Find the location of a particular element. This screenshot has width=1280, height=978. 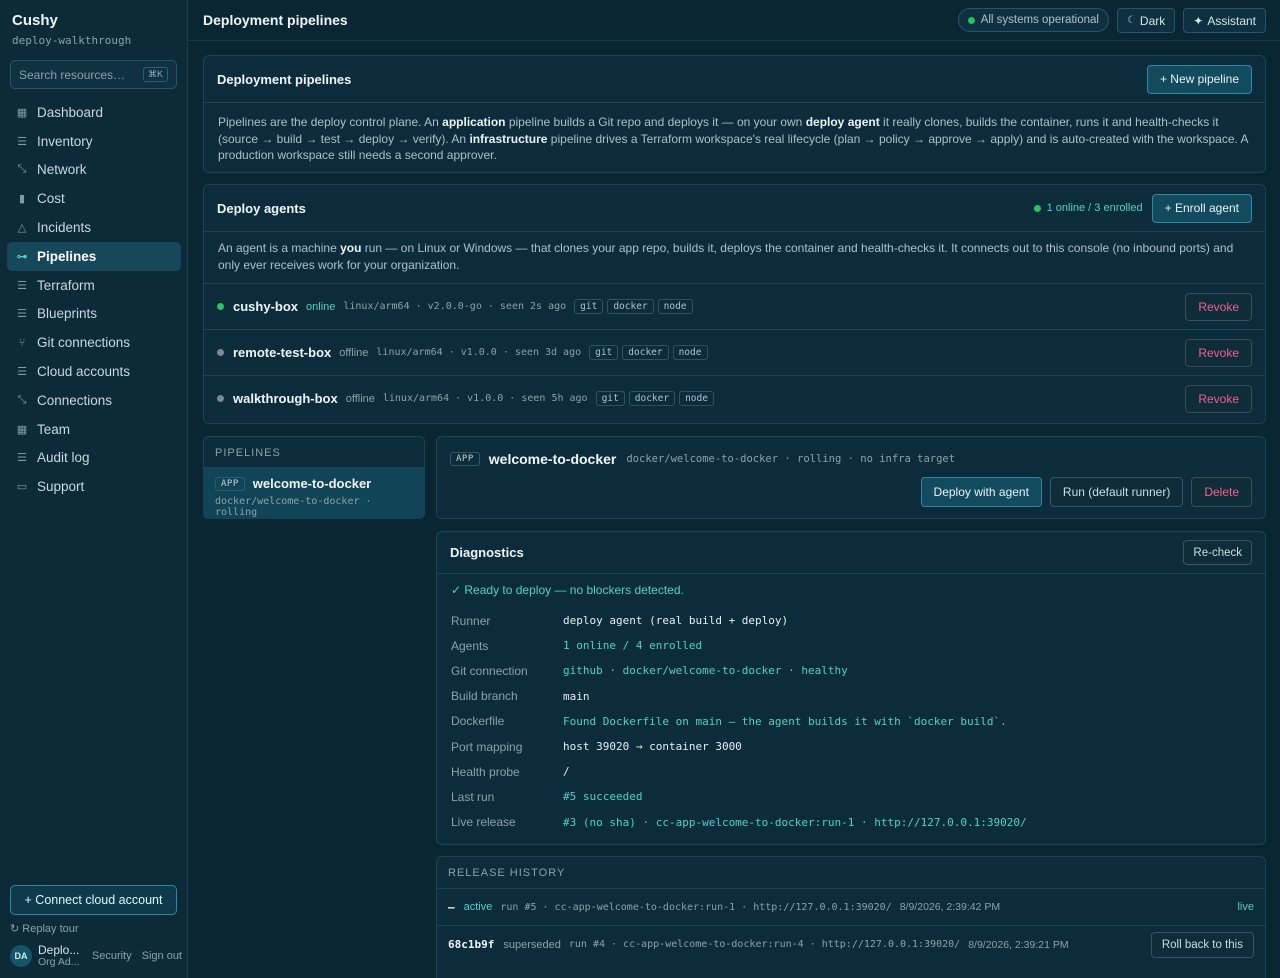

deploy-with-agent-button: Deploy with agent is located at coordinates (981, 492).